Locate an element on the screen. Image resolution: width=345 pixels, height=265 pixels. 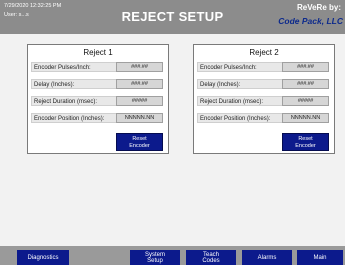
nav-system-setup-button: System Setup is located at coordinates (155, 257).